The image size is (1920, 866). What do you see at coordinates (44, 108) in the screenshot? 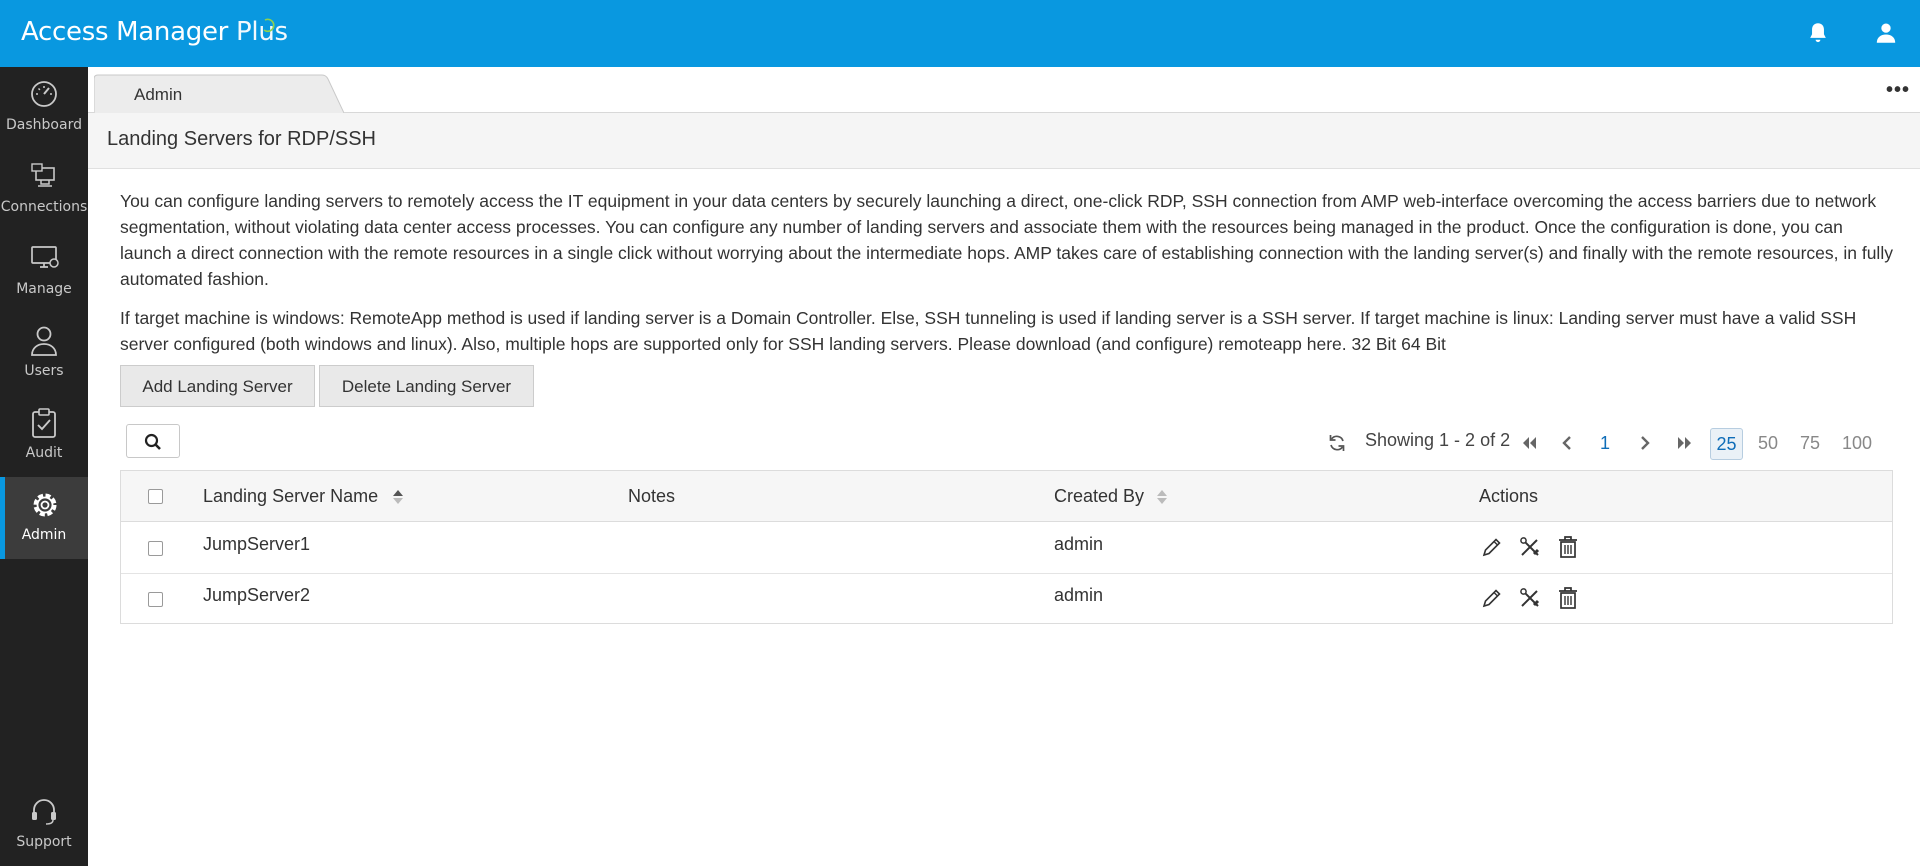
I see `sidebar-item-dashboard: Dashboard` at bounding box center [44, 108].